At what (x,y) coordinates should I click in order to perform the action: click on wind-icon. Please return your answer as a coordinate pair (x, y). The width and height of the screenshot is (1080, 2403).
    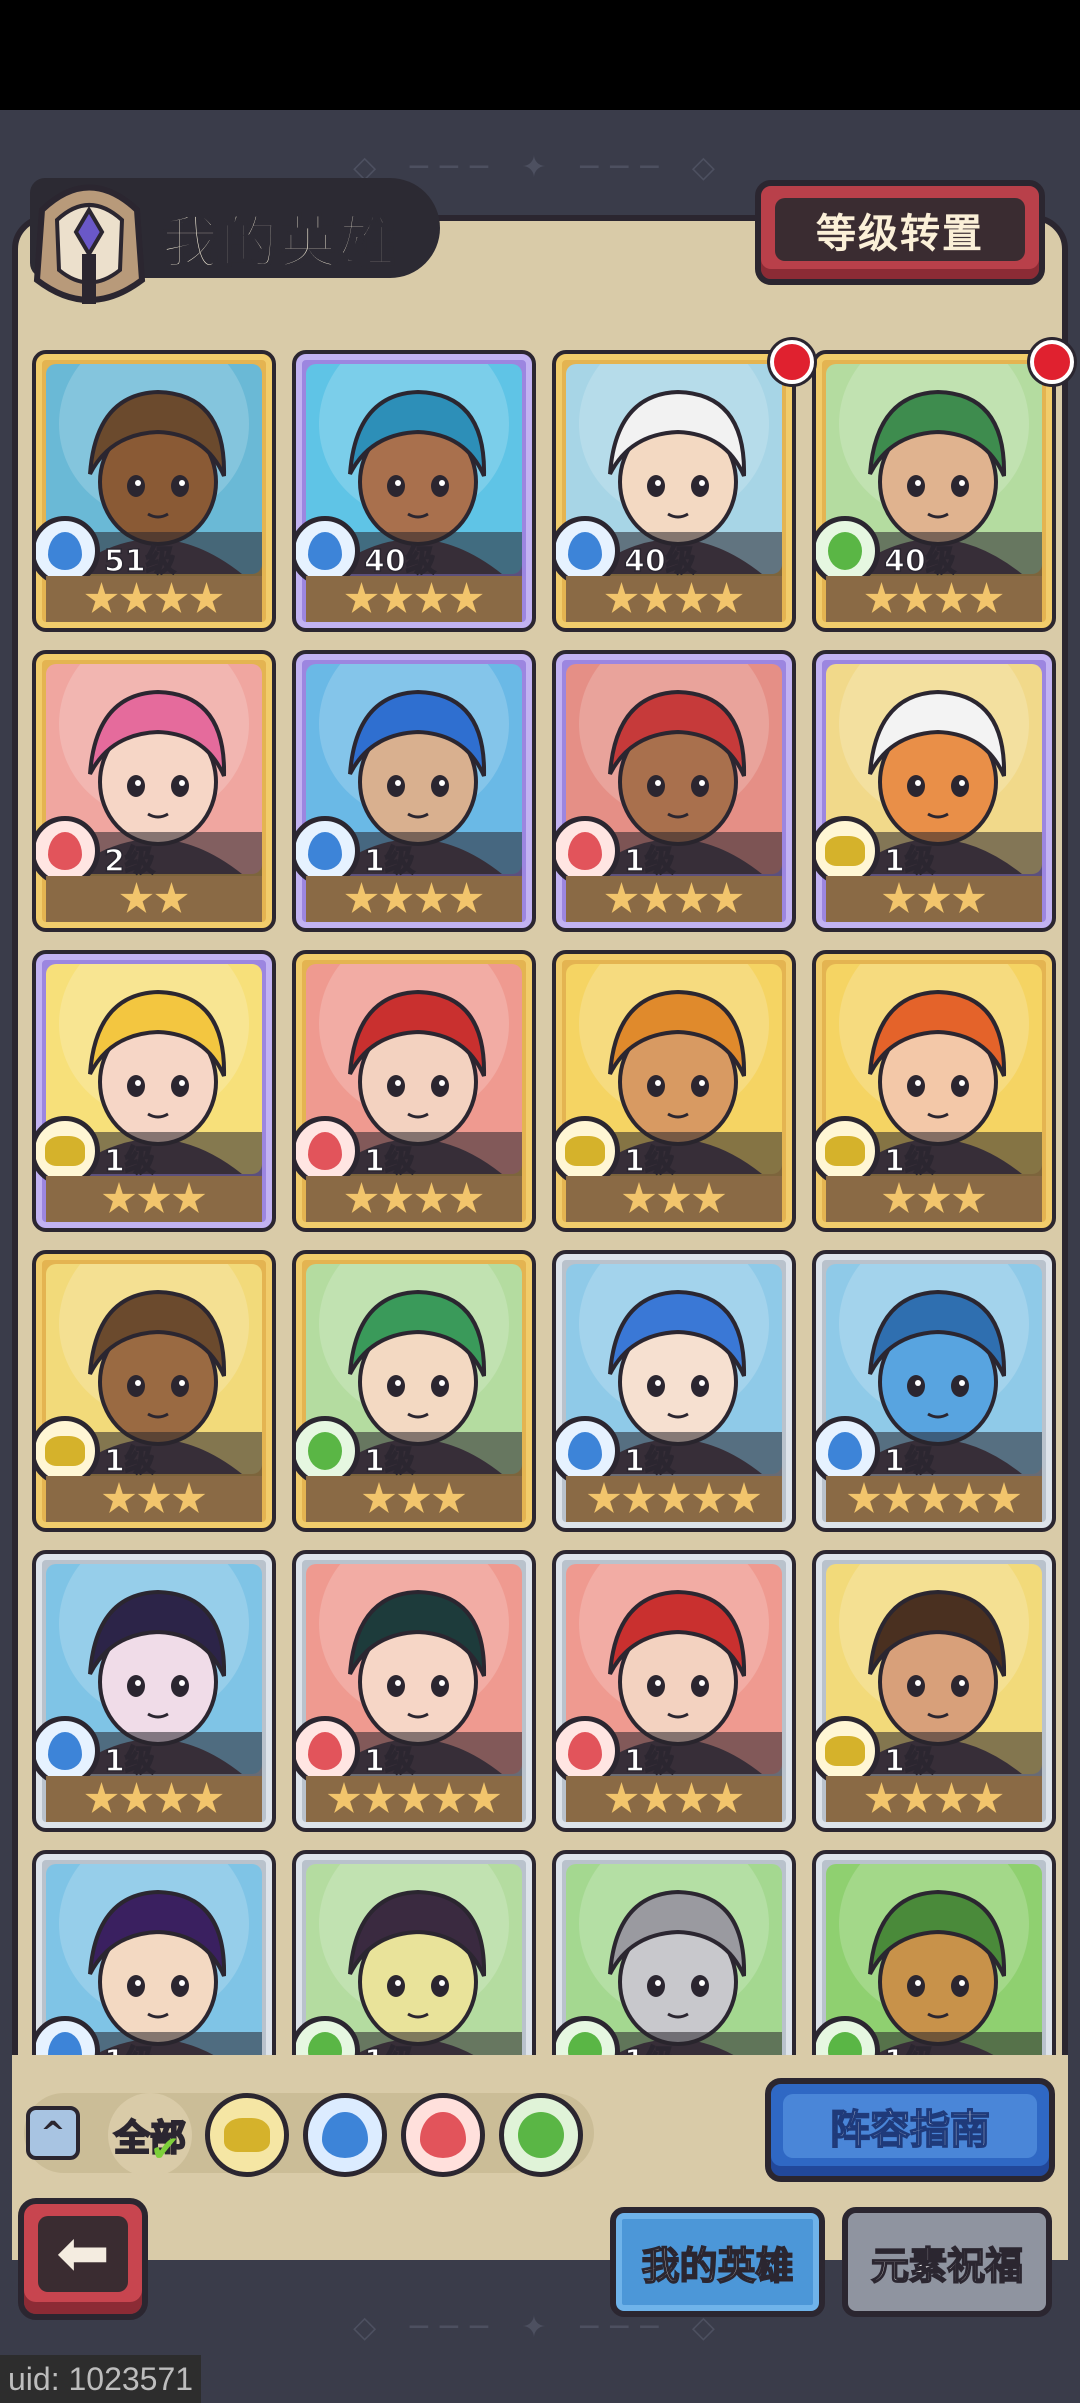
    Looking at the image, I should click on (541, 2135).